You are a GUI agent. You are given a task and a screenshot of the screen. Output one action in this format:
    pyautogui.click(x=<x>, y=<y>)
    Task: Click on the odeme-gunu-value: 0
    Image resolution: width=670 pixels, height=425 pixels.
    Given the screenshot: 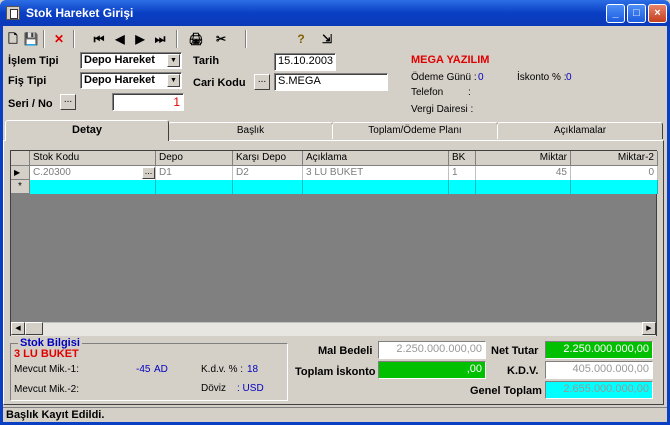 What is the action you would take?
    pyautogui.click(x=481, y=77)
    